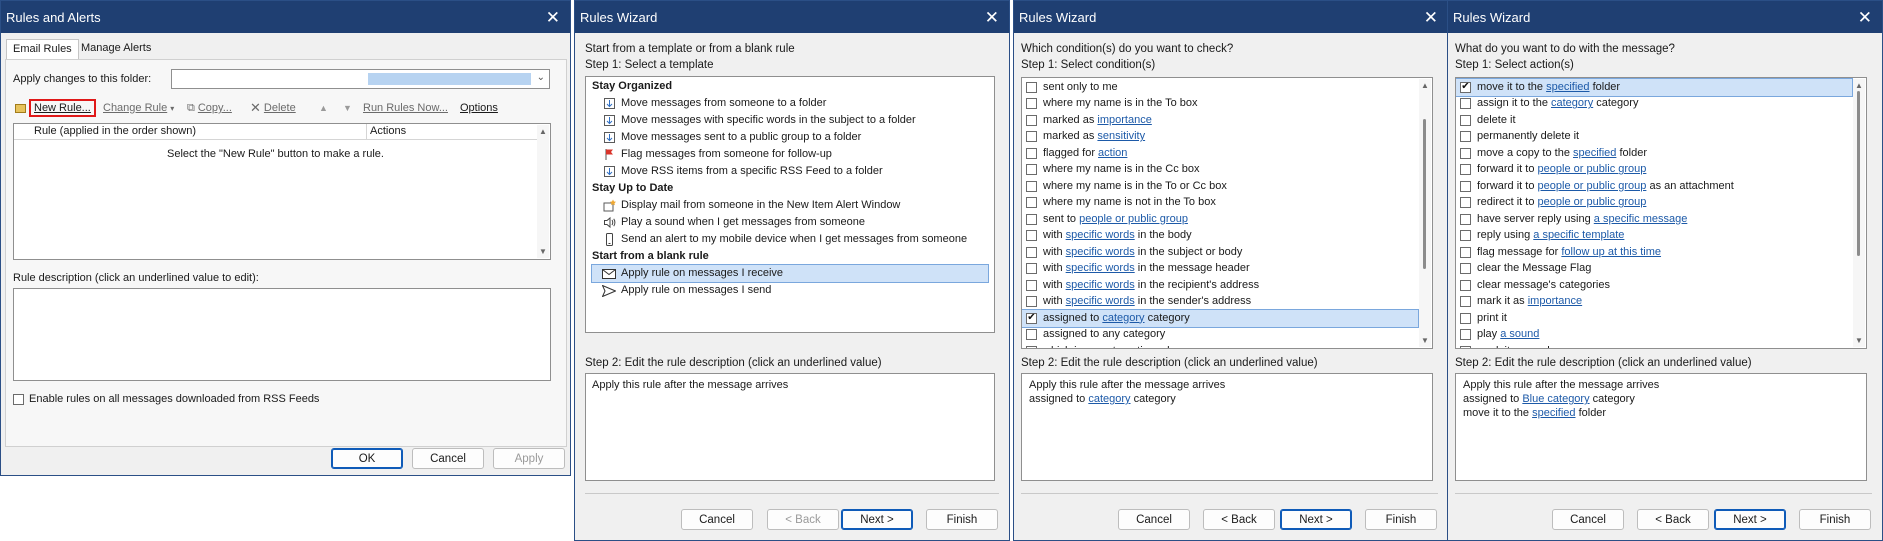 This screenshot has width=1883, height=541. What do you see at coordinates (1121, 136) in the screenshot?
I see `editable-value-link: sensitivity` at bounding box center [1121, 136].